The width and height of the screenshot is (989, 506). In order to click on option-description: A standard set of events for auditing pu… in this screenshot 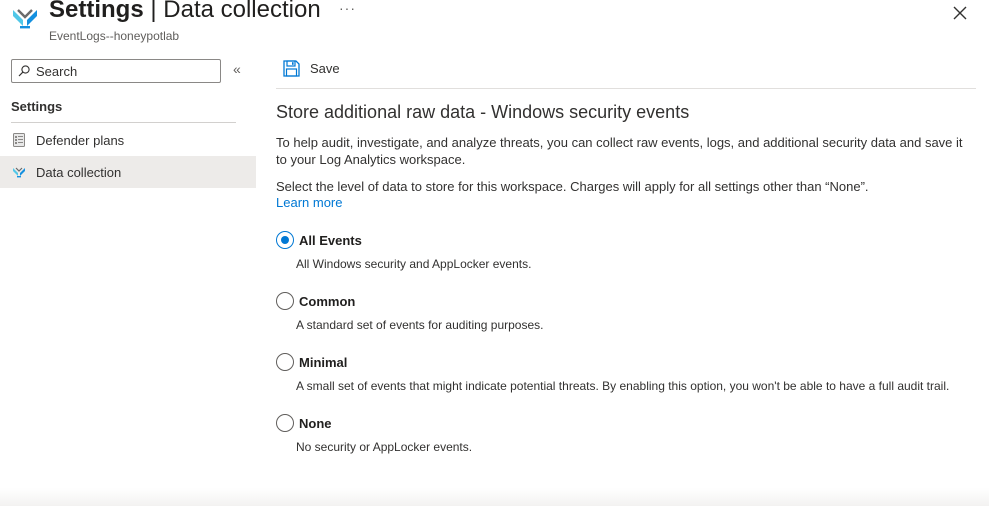, I will do `click(420, 325)`.